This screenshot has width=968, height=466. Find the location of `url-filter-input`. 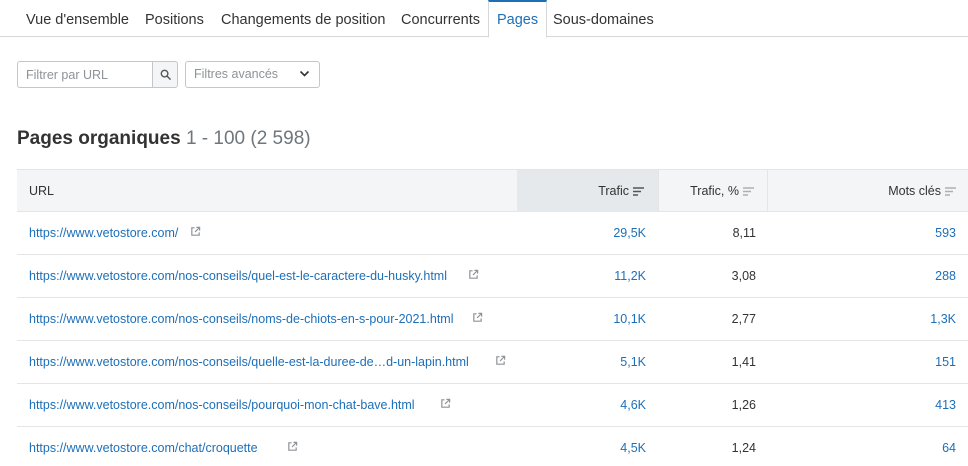

url-filter-input is located at coordinates (85, 74).